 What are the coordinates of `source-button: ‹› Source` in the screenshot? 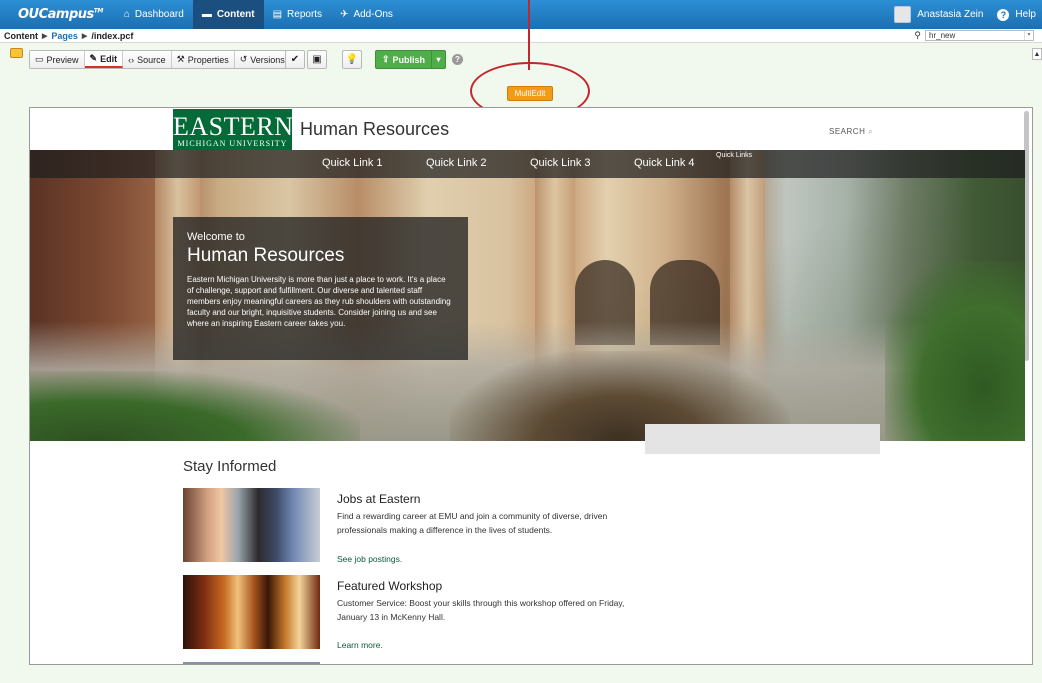 It's located at (147, 59).